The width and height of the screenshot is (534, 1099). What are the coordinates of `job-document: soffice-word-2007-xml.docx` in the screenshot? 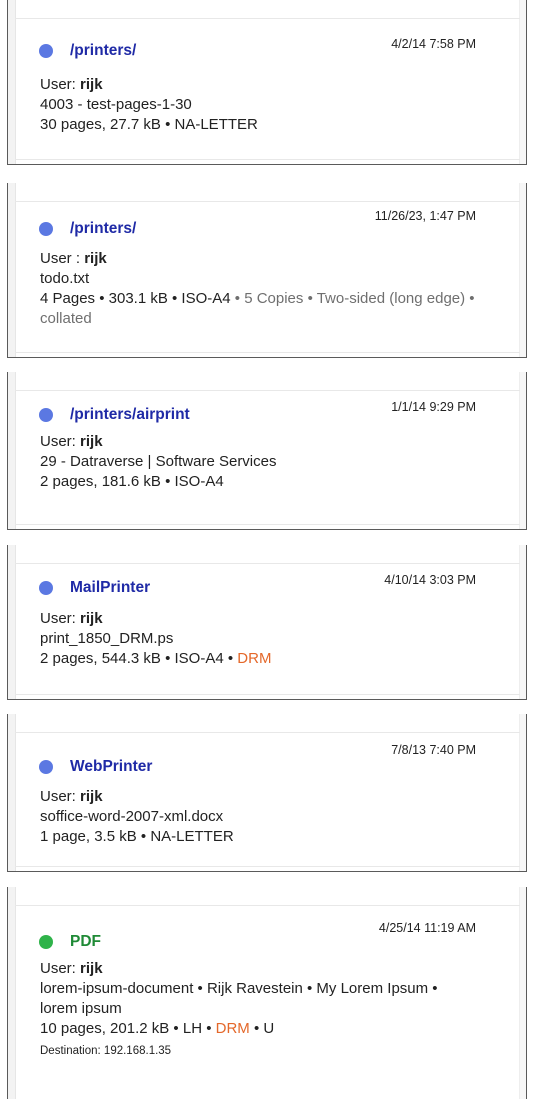 It's located at (132, 816).